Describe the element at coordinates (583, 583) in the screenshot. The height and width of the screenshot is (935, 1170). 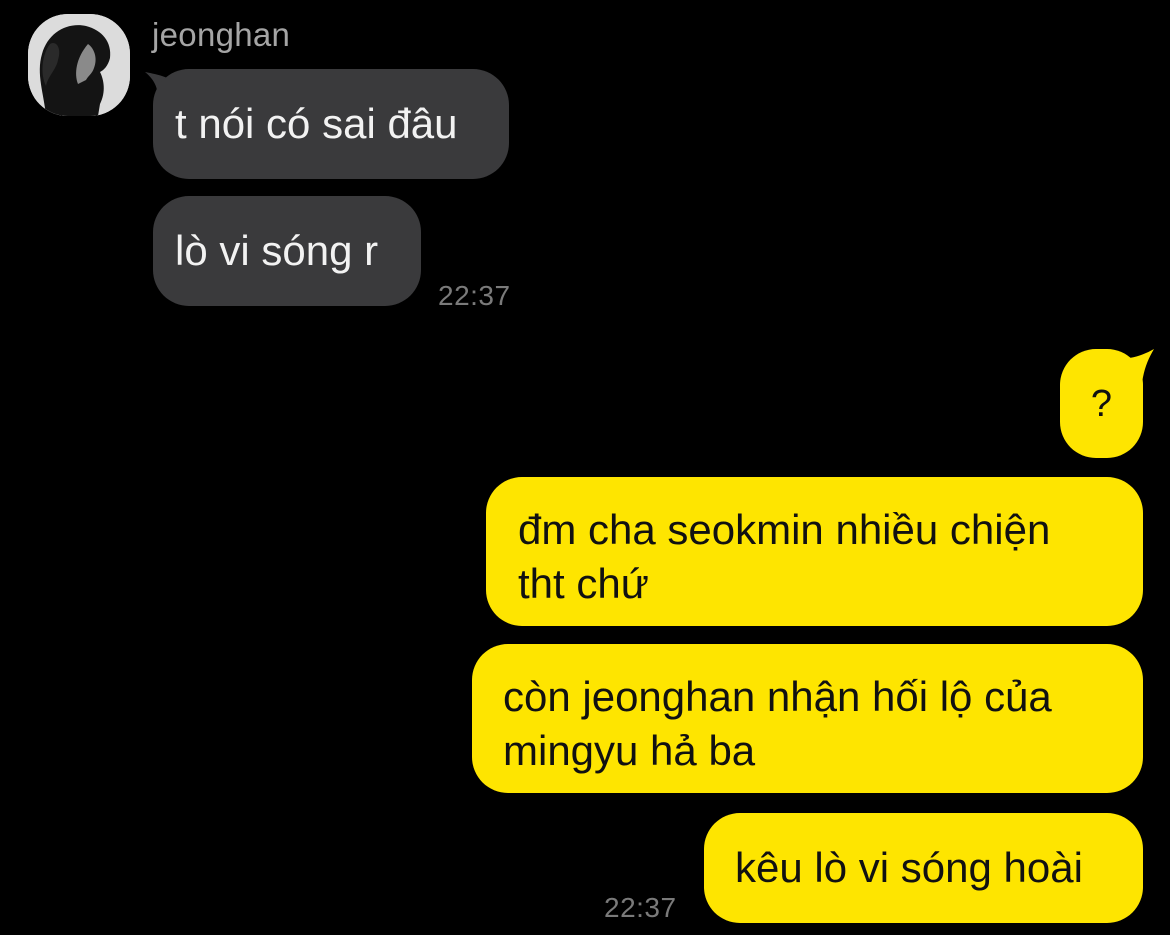
I see `outgoing-message-line: tht chứ` at that location.